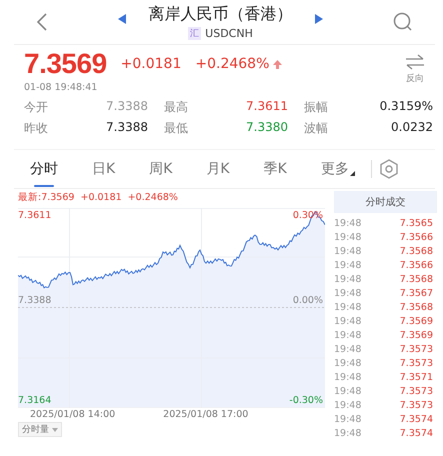 This screenshot has height=456, width=443. What do you see at coordinates (275, 169) in the screenshot?
I see `chart-tab: 季K` at bounding box center [275, 169].